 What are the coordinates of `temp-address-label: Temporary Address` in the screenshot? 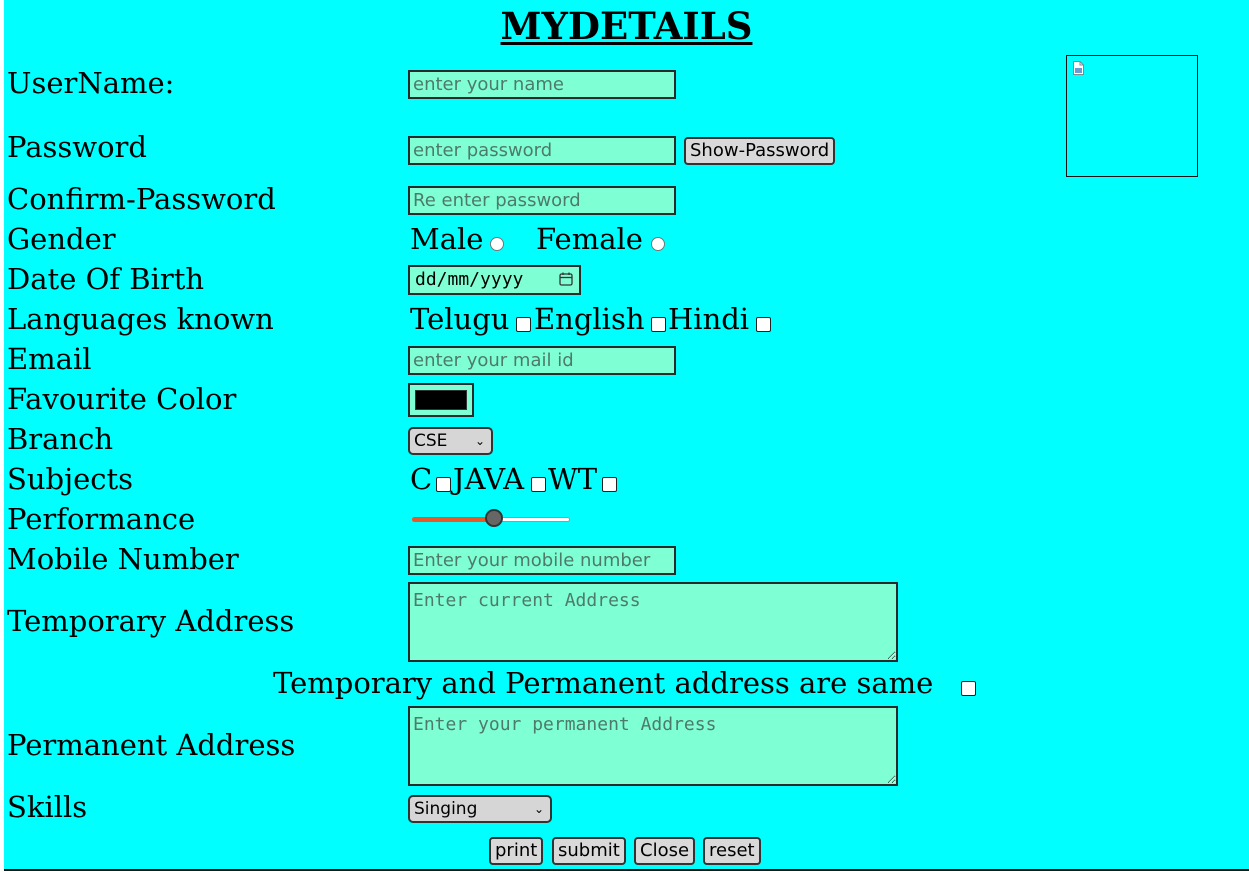 It's located at (151, 621).